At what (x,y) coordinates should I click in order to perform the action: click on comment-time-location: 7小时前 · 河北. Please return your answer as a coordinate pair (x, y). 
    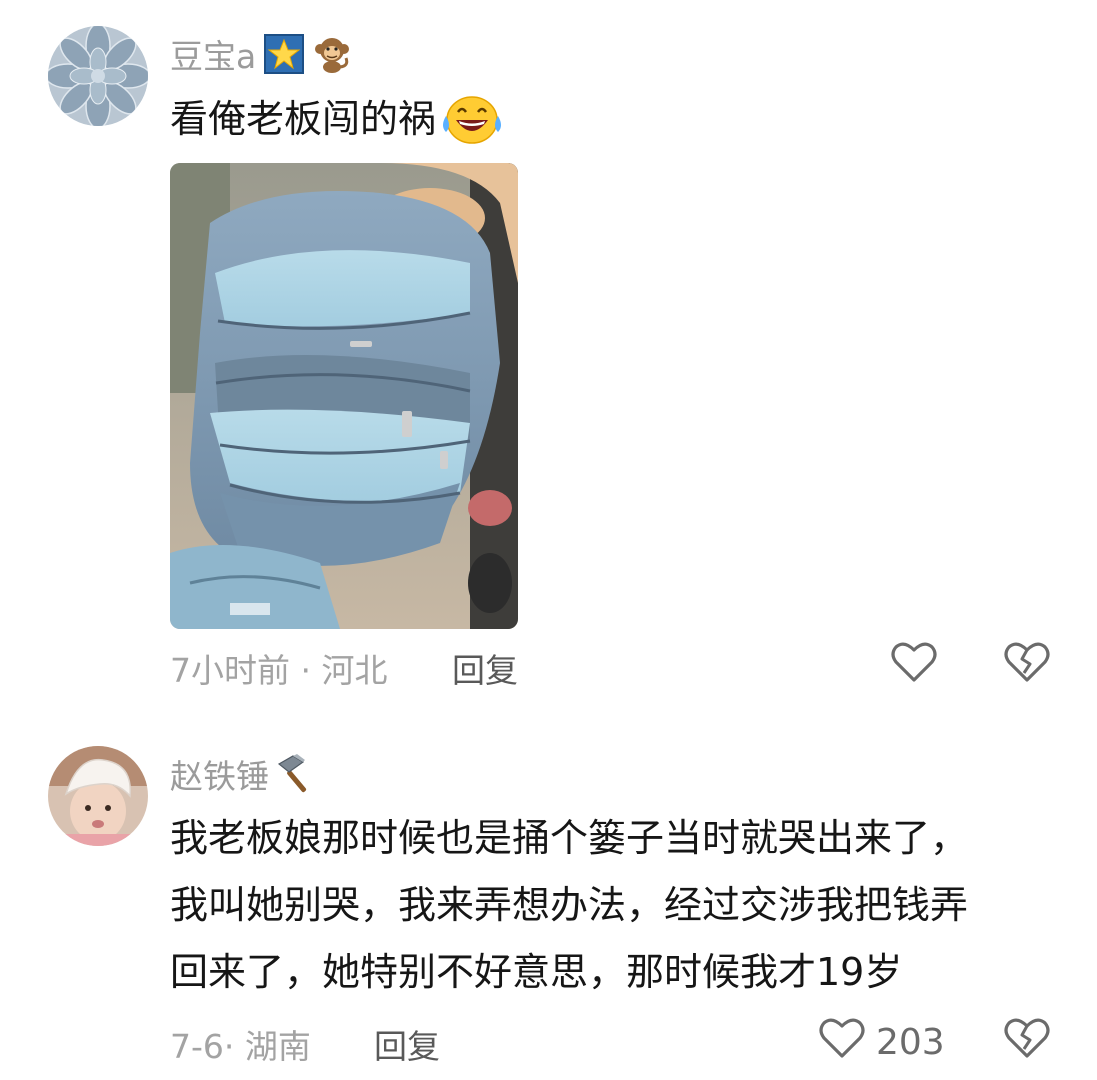
    Looking at the image, I should click on (279, 670).